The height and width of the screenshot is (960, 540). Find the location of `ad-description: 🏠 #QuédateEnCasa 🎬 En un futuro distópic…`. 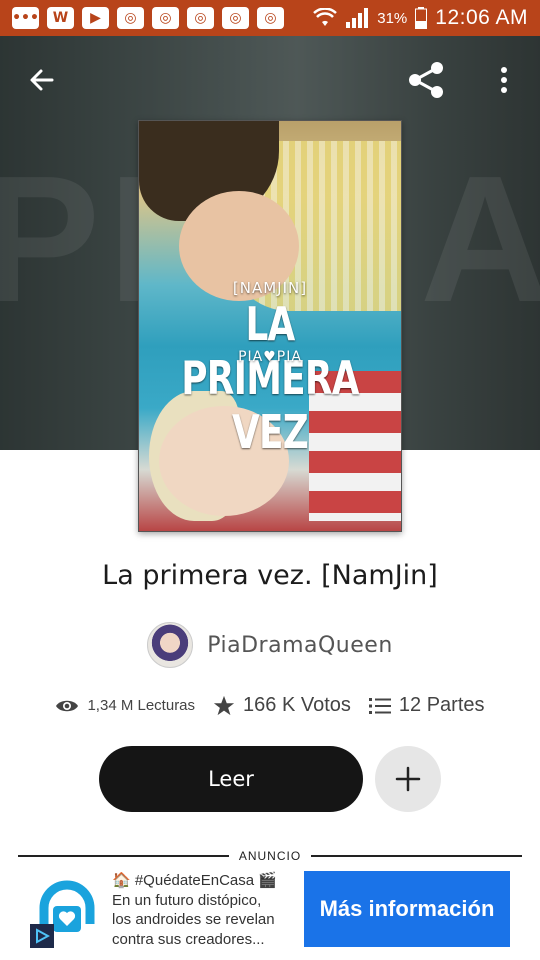

ad-description: 🏠 #QuédateEnCasa 🎬 En un futuro distópic… is located at coordinates (204, 910).